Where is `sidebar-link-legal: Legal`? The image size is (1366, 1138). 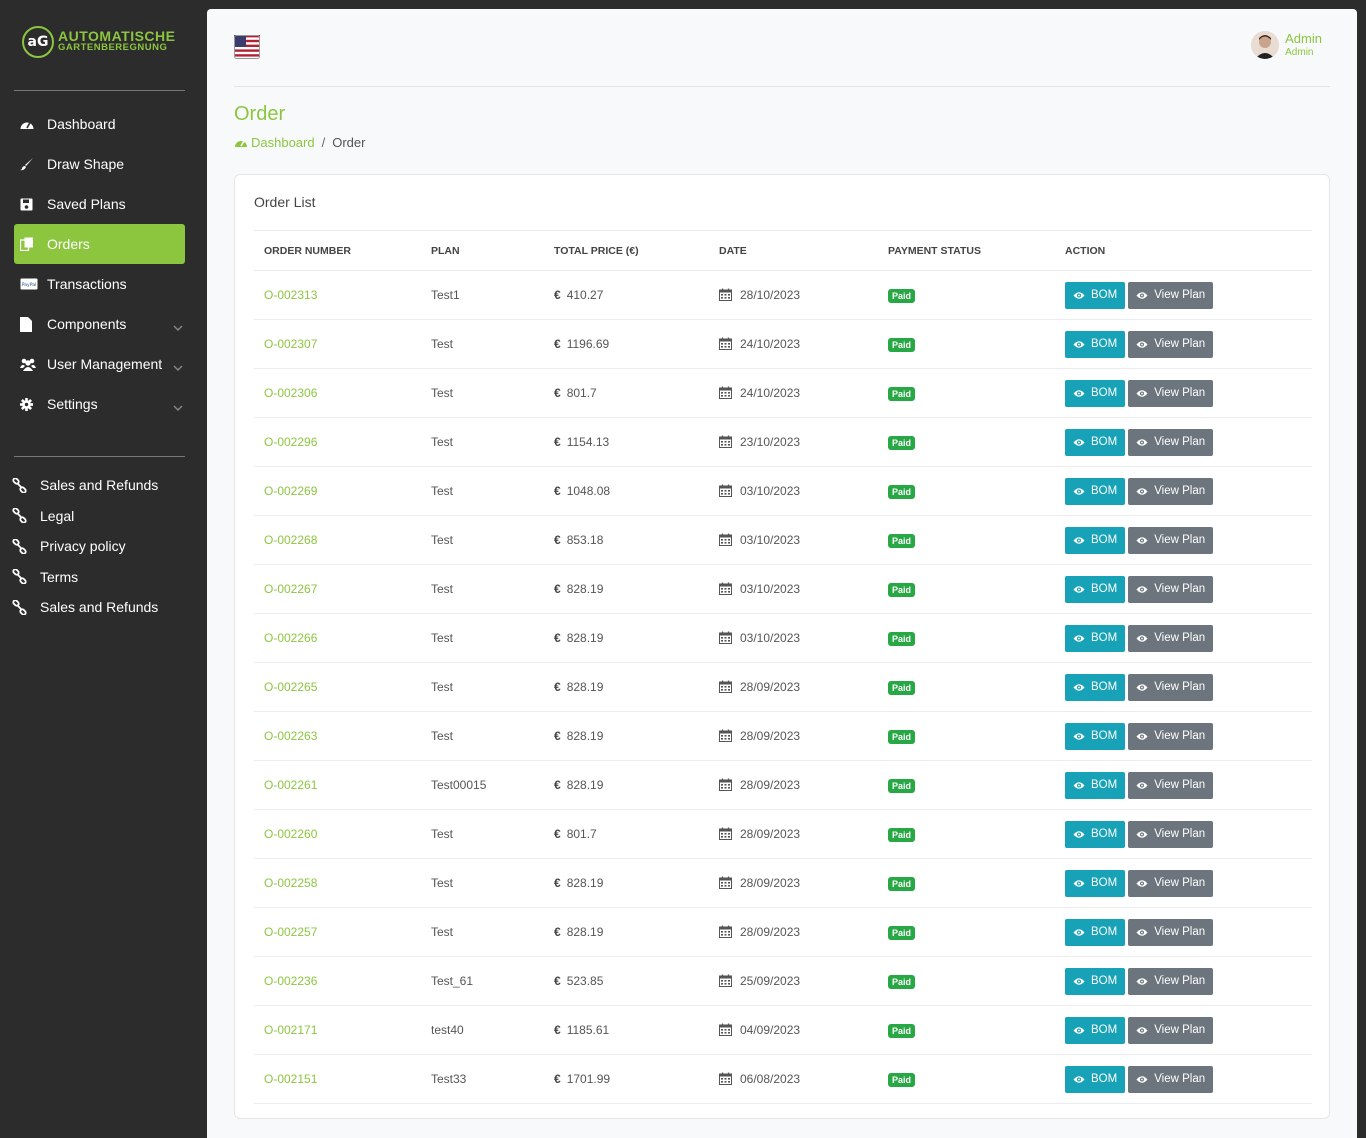
sidebar-link-legal: Legal is located at coordinates (99, 516).